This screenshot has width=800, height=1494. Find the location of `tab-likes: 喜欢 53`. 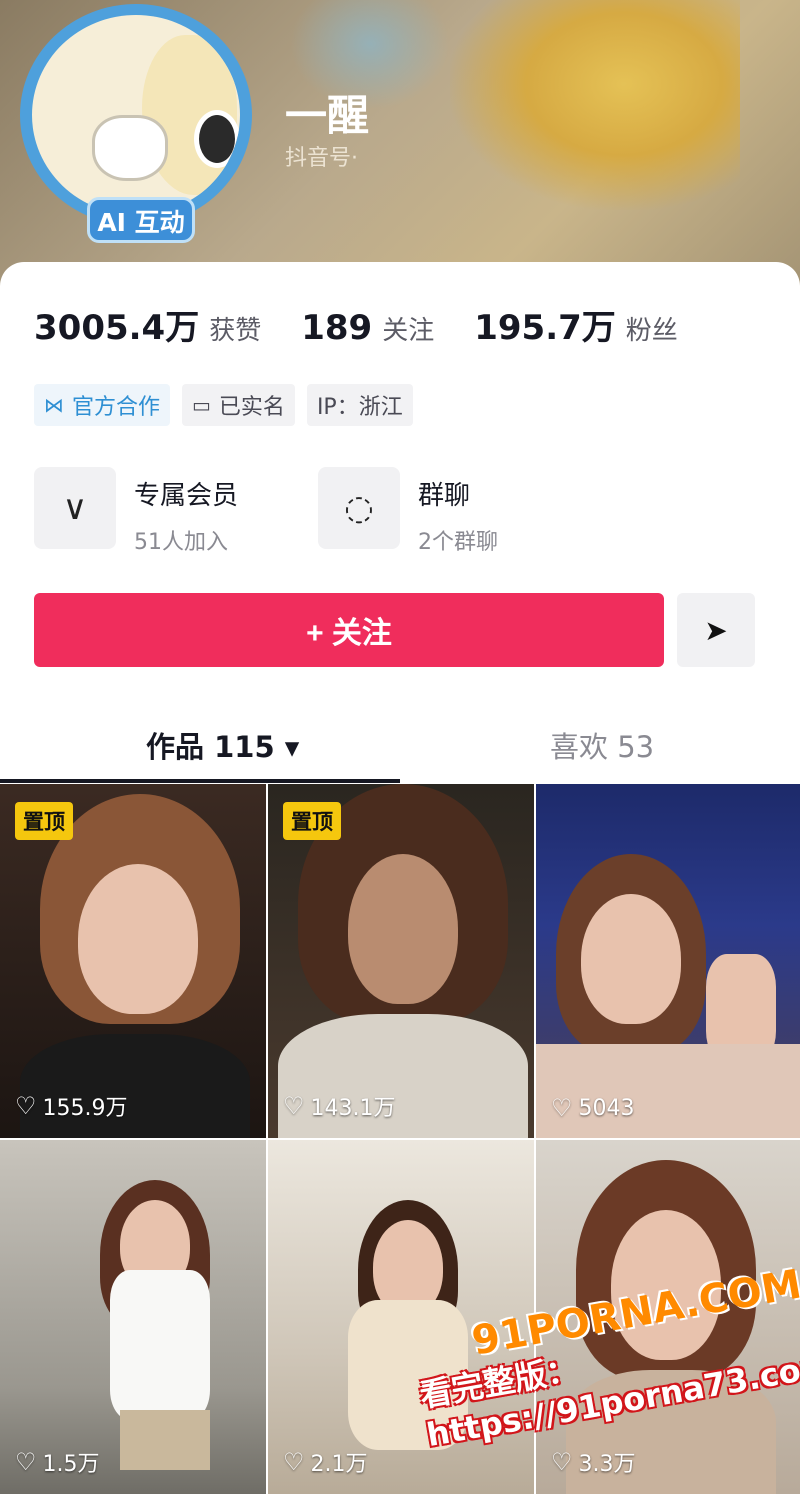

tab-likes: 喜欢 53 is located at coordinates (602, 745).